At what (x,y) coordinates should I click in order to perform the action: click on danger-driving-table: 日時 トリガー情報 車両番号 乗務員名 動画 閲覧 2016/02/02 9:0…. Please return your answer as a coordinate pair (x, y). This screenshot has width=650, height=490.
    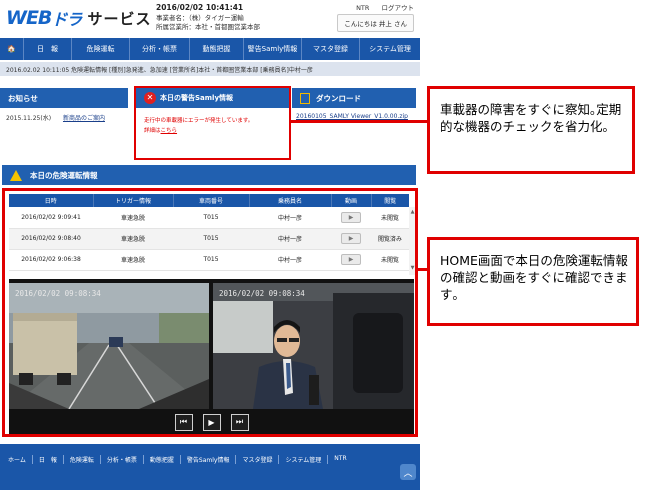
    Looking at the image, I should click on (209, 232).